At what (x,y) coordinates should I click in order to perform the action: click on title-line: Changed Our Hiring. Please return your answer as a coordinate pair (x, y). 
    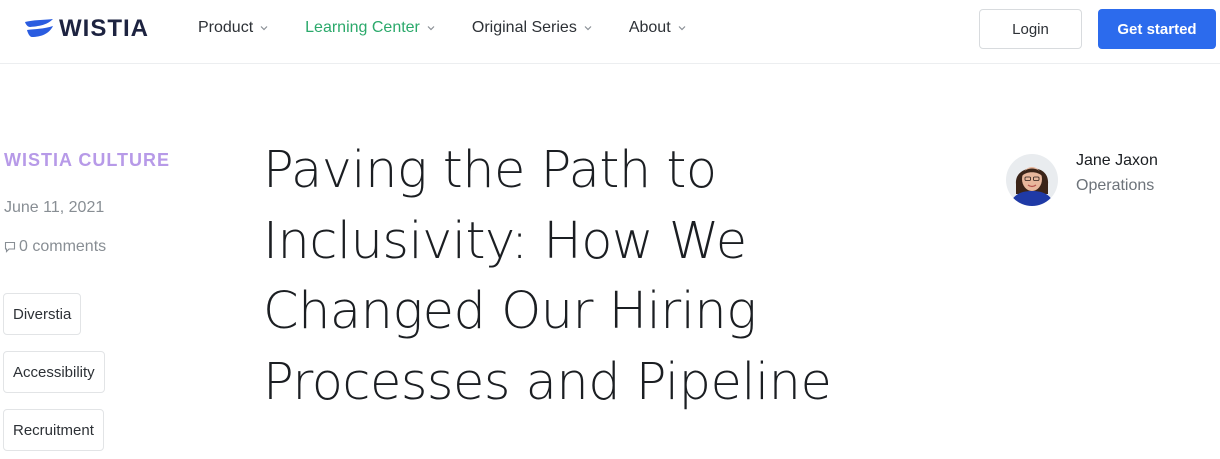
    Looking at the image, I should click on (510, 311).